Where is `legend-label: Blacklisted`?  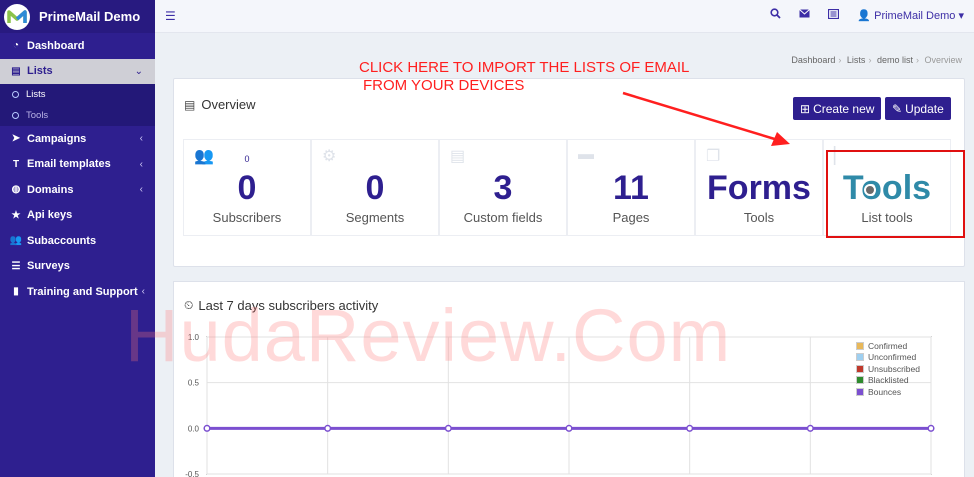 legend-label: Blacklisted is located at coordinates (888, 380).